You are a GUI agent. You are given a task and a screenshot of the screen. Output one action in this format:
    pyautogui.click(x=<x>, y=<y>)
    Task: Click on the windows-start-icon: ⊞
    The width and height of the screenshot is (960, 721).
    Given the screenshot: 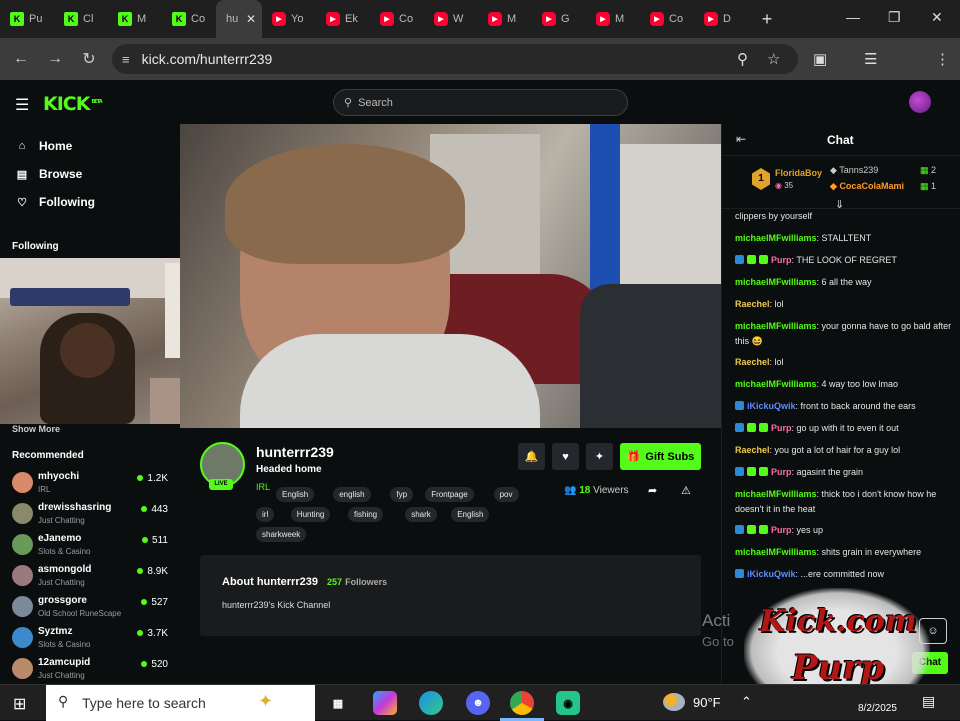 What is the action you would take?
    pyautogui.click(x=19, y=704)
    